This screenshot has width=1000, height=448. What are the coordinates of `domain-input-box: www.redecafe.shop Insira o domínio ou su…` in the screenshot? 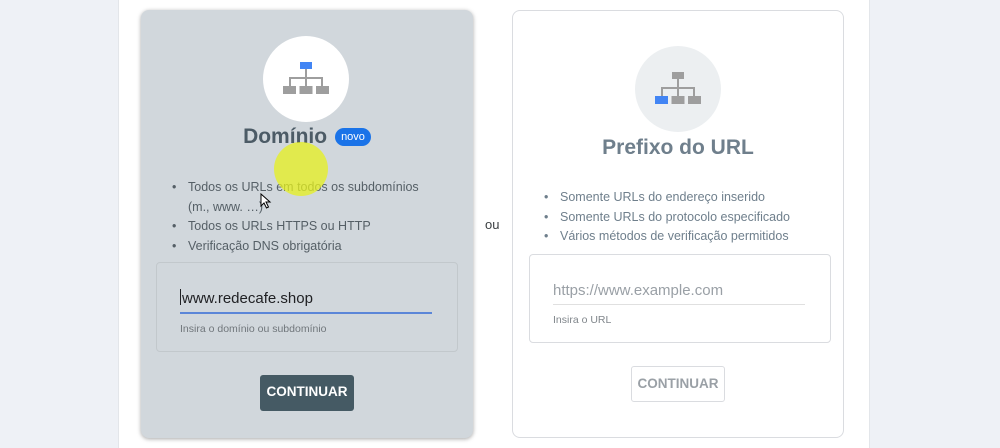 It's located at (307, 307).